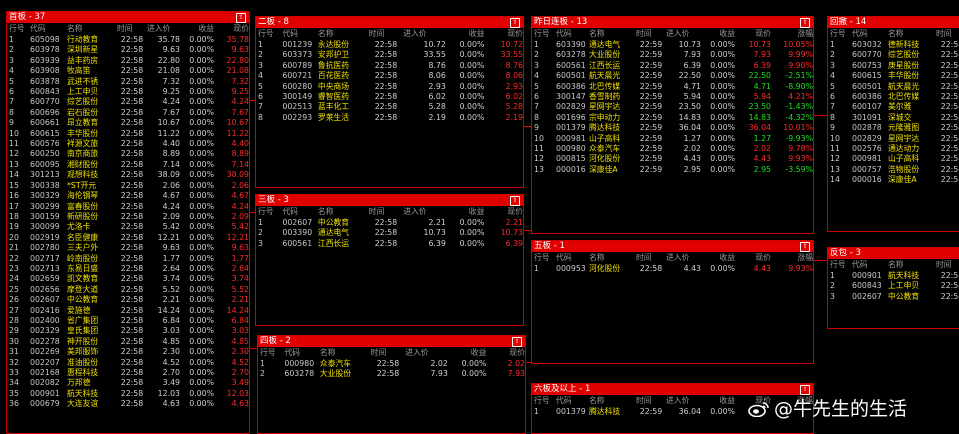  Describe the element at coordinates (128, 342) in the screenshot. I see `table-row: 30 002278 神开股份 22:58 4.85 0.00% 4.85` at that location.